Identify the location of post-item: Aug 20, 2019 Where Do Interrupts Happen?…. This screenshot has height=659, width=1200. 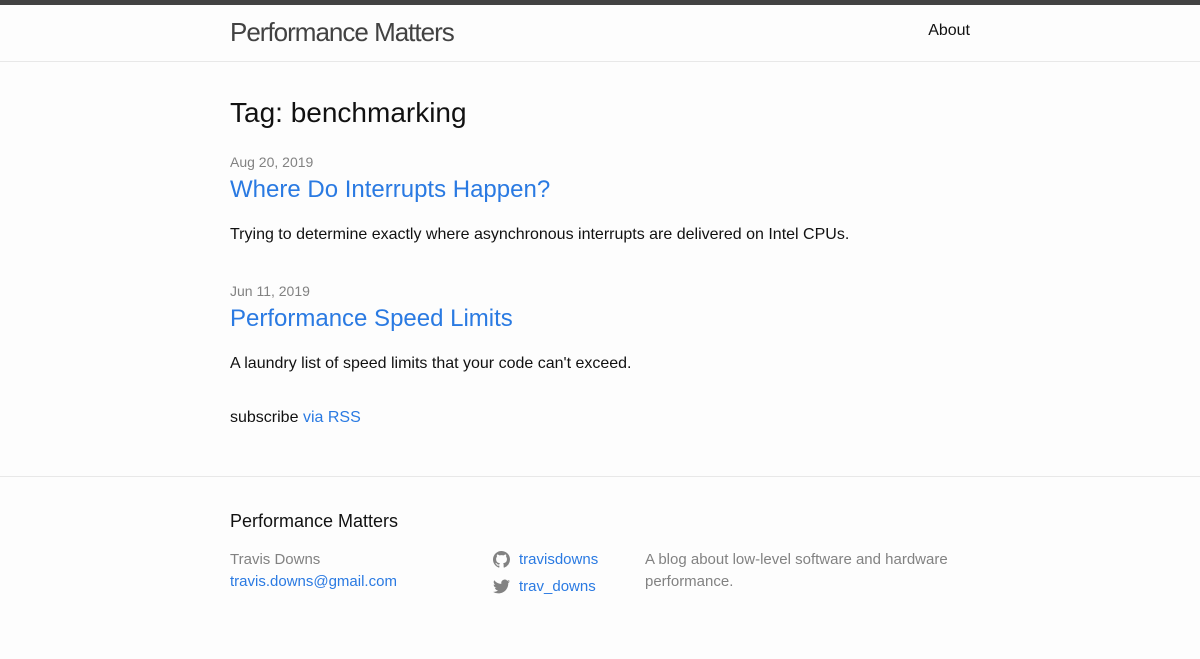
(600, 199).